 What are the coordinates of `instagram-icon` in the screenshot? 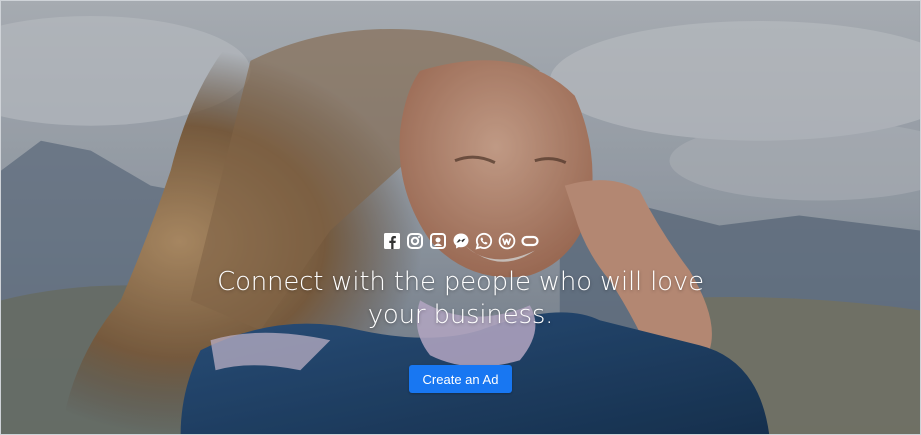 It's located at (415, 241).